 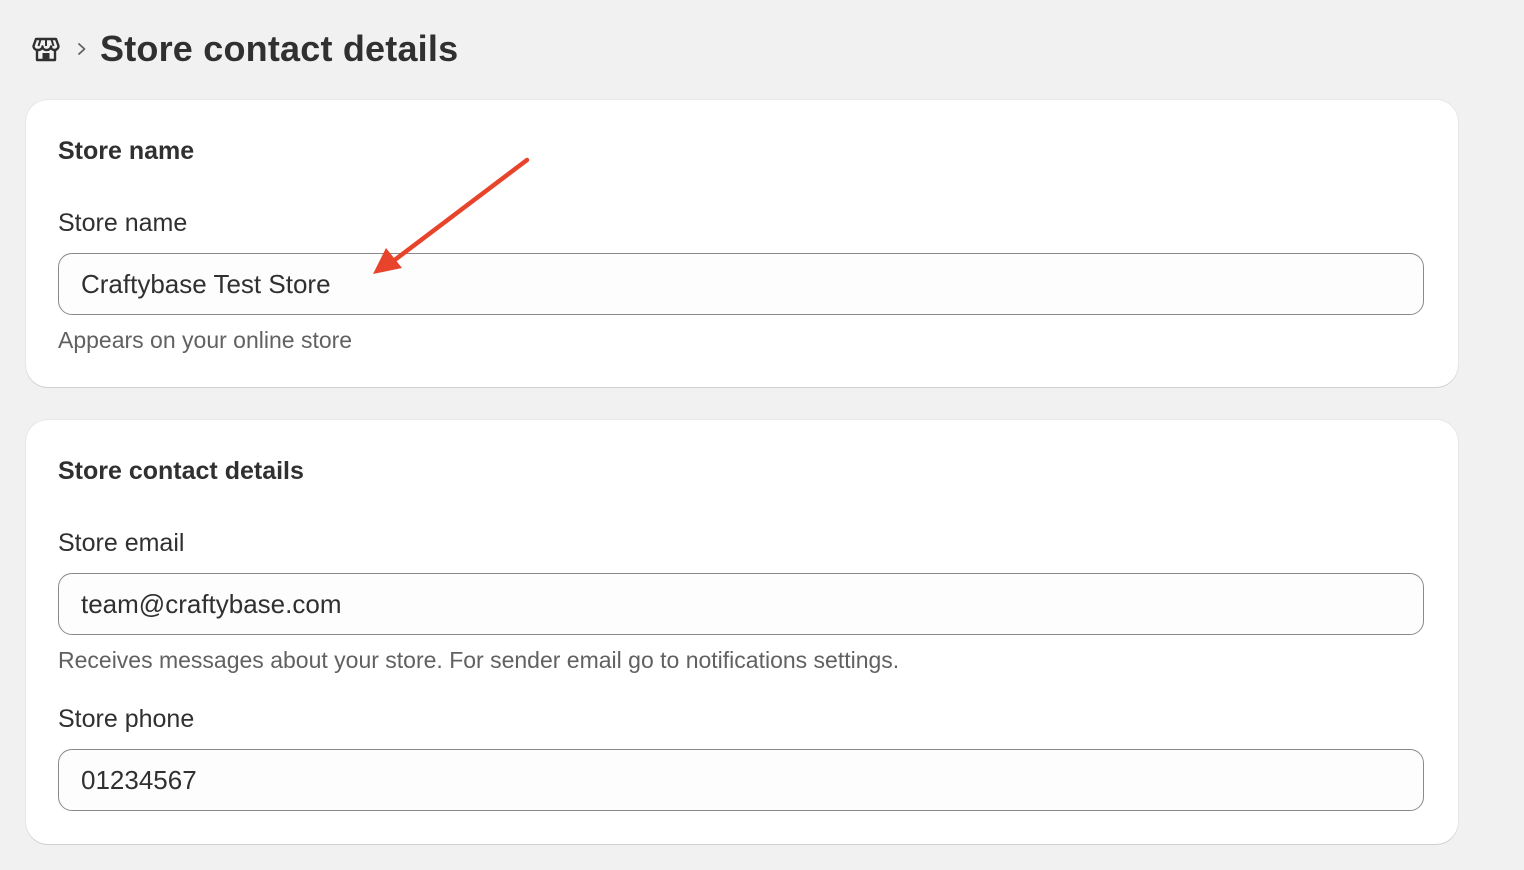 What do you see at coordinates (181, 471) in the screenshot?
I see `card-title: Store contact details` at bounding box center [181, 471].